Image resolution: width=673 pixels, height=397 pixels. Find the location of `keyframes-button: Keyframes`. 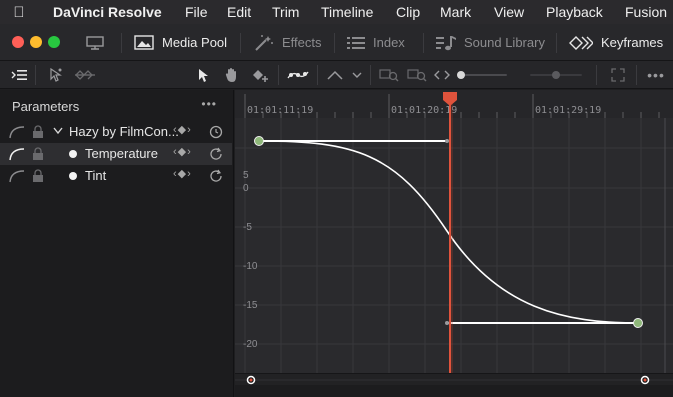

keyframes-button: Keyframes is located at coordinates (616, 42).